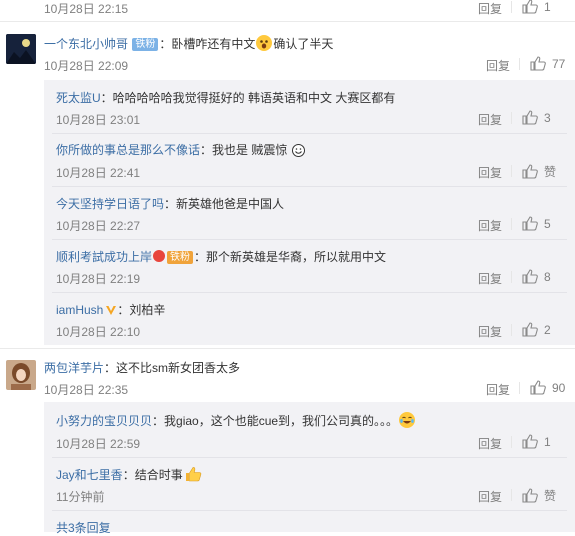 Image resolution: width=575 pixels, height=536 pixels. I want to click on reply-text: ：那个新英雄是华裔，所以就用中文, so click(290, 257).